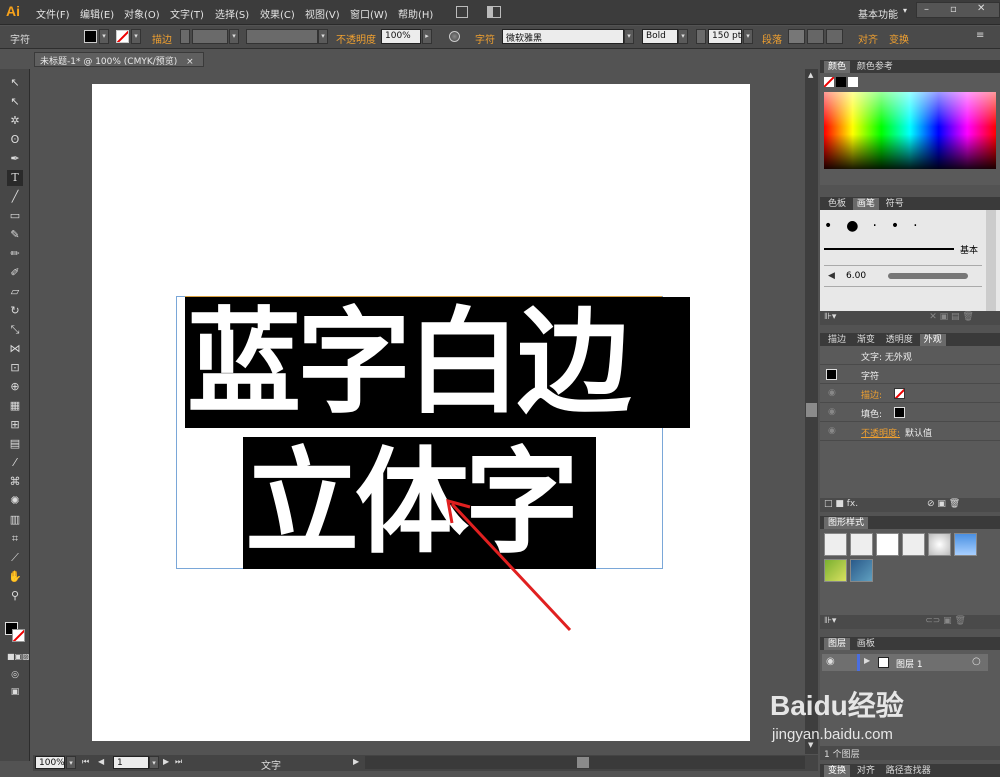 The image size is (1000, 777). I want to click on slice-tool-icon: ⟋, so click(15, 558).